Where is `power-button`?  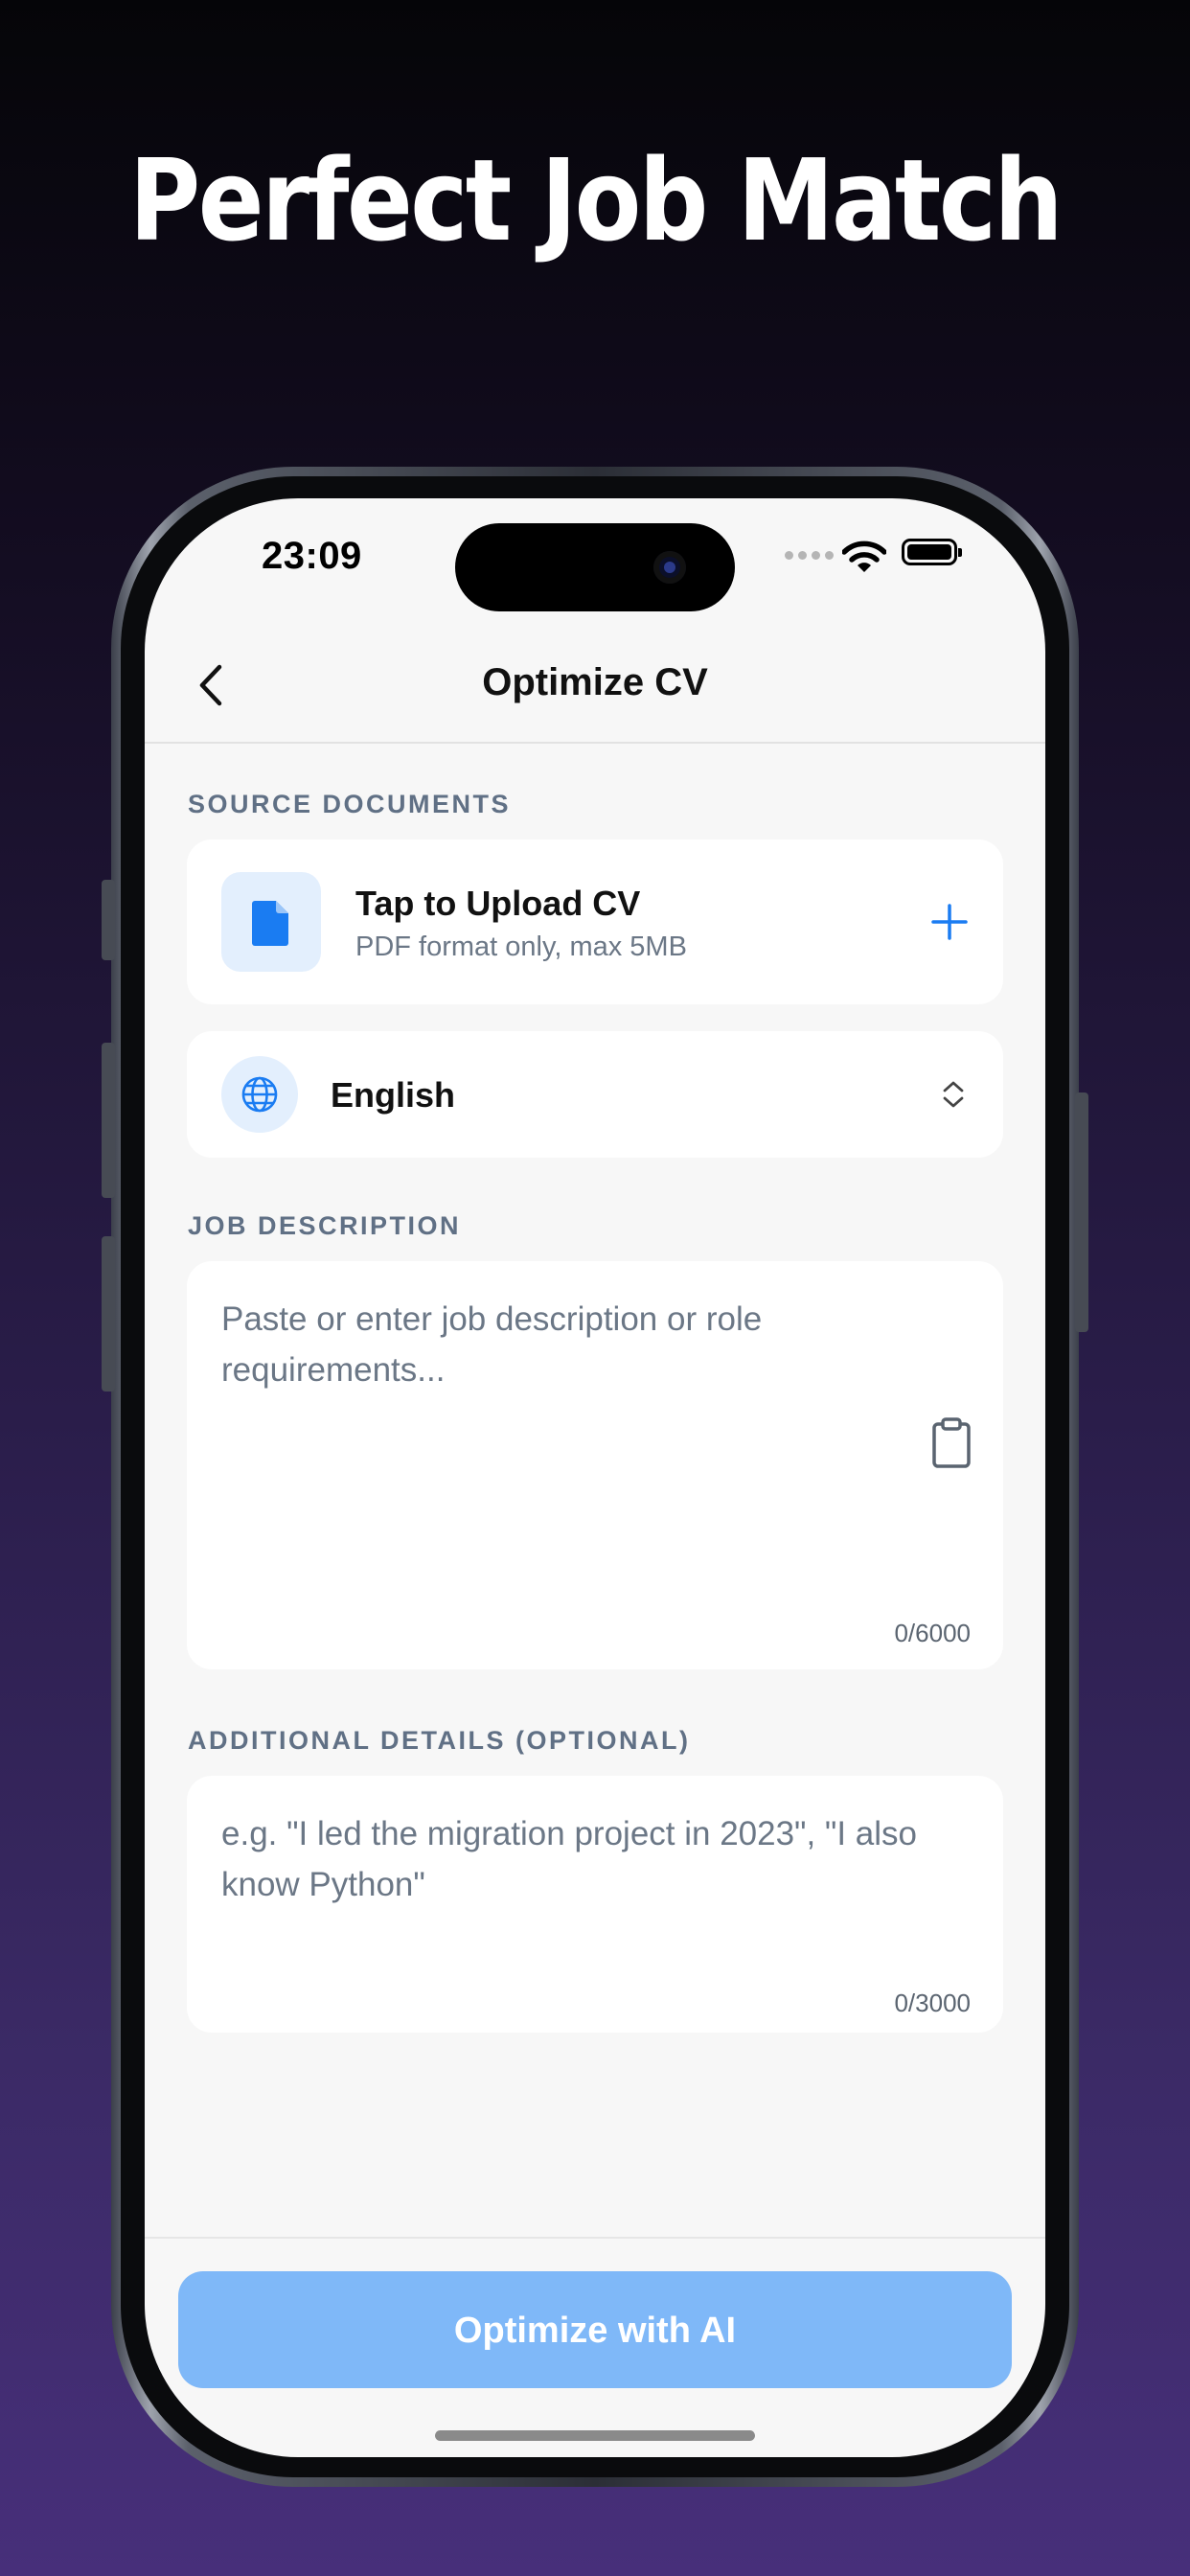 power-button is located at coordinates (1081, 1212).